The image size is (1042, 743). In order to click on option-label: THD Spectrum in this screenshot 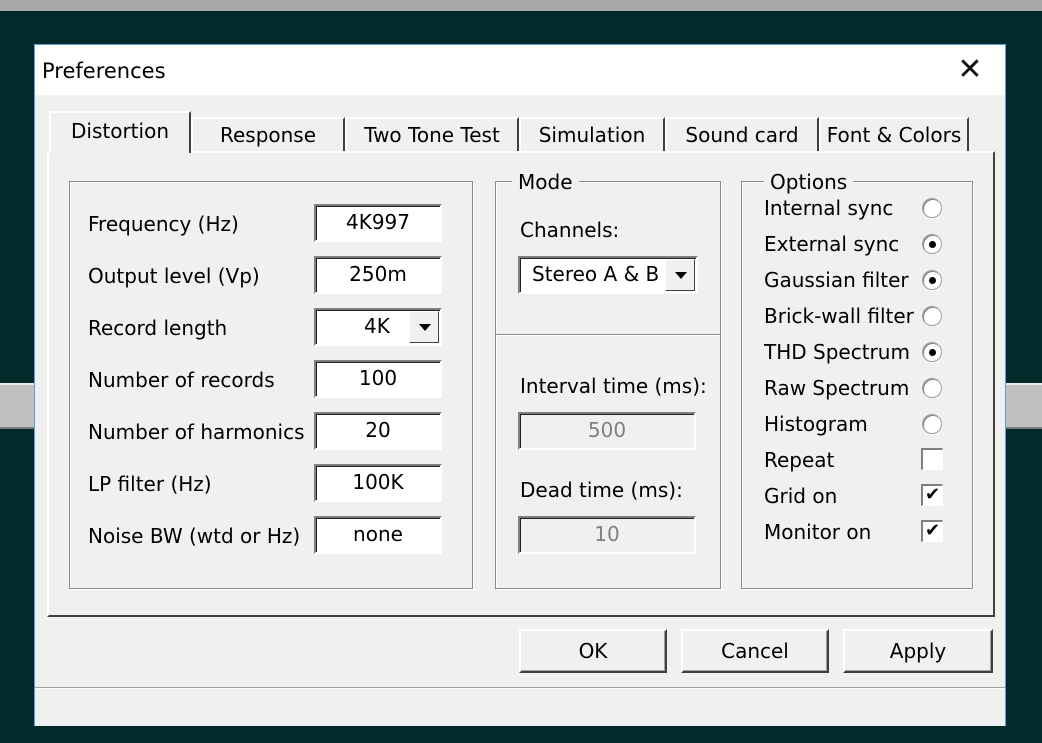, I will do `click(837, 352)`.